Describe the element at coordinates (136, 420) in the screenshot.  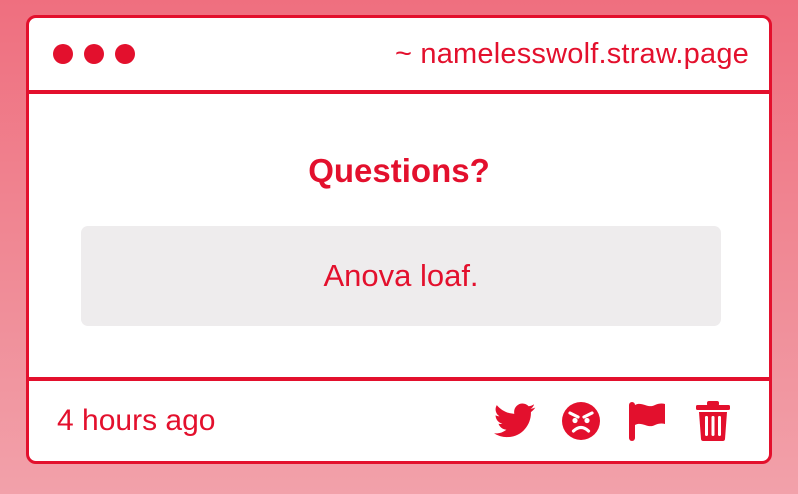
I see `timestamp: 4 hours ago` at that location.